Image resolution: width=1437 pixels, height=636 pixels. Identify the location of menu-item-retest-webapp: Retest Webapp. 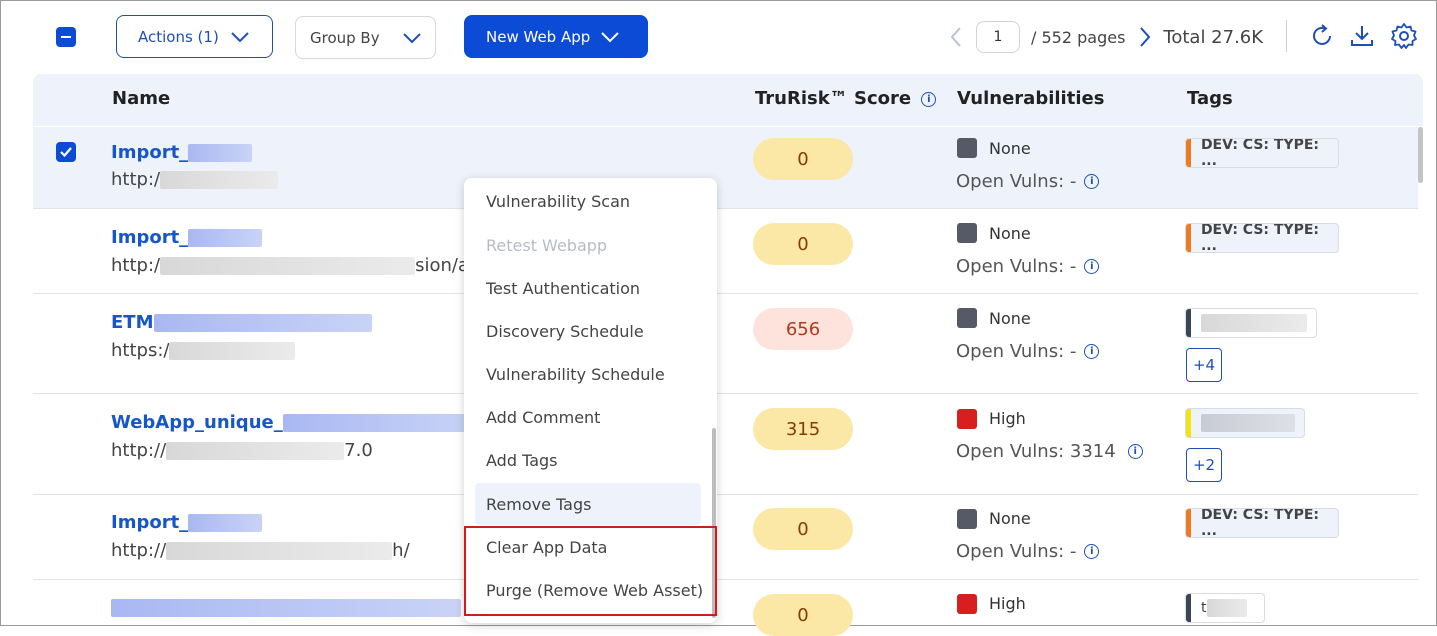
(547, 245).